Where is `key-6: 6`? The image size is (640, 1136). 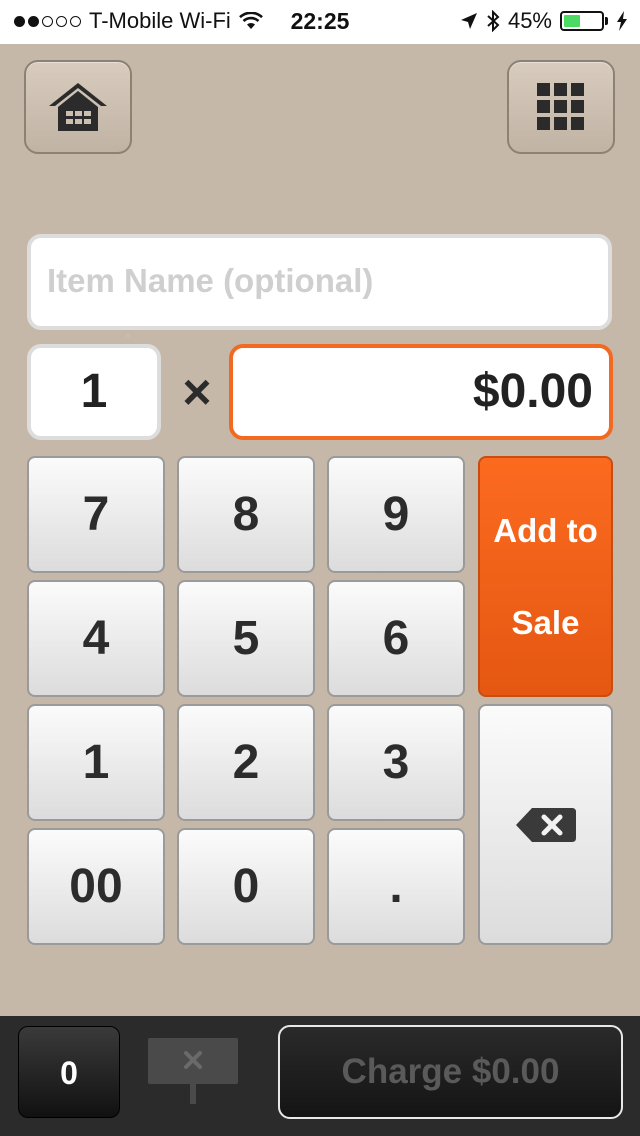 key-6: 6 is located at coordinates (396, 638).